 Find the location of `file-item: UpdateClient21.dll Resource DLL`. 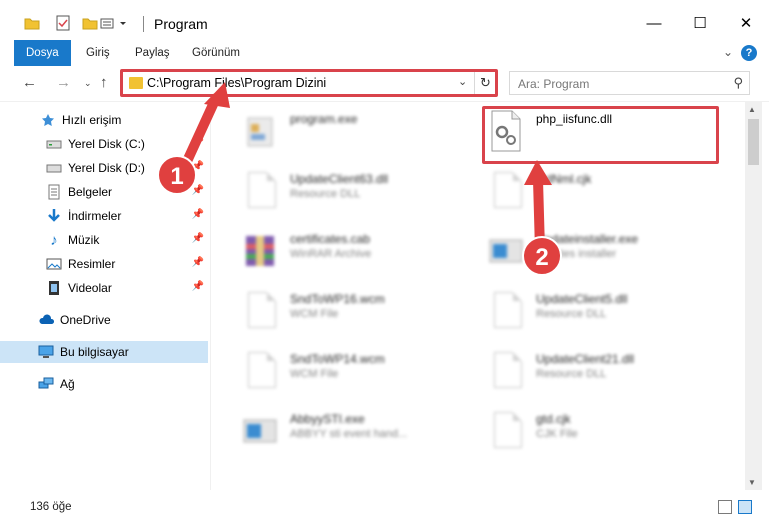

file-item: UpdateClient21.dll Resource DLL is located at coordinates (586, 372).